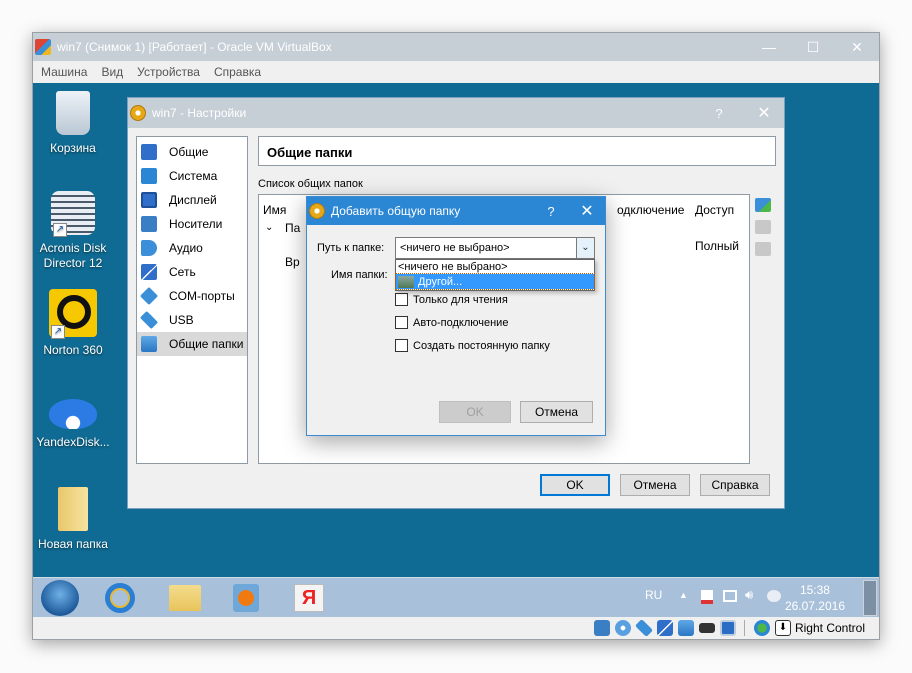  What do you see at coordinates (73, 323) in the screenshot?
I see `desktop-icon-norton: ↗ Norton 360` at bounding box center [73, 323].